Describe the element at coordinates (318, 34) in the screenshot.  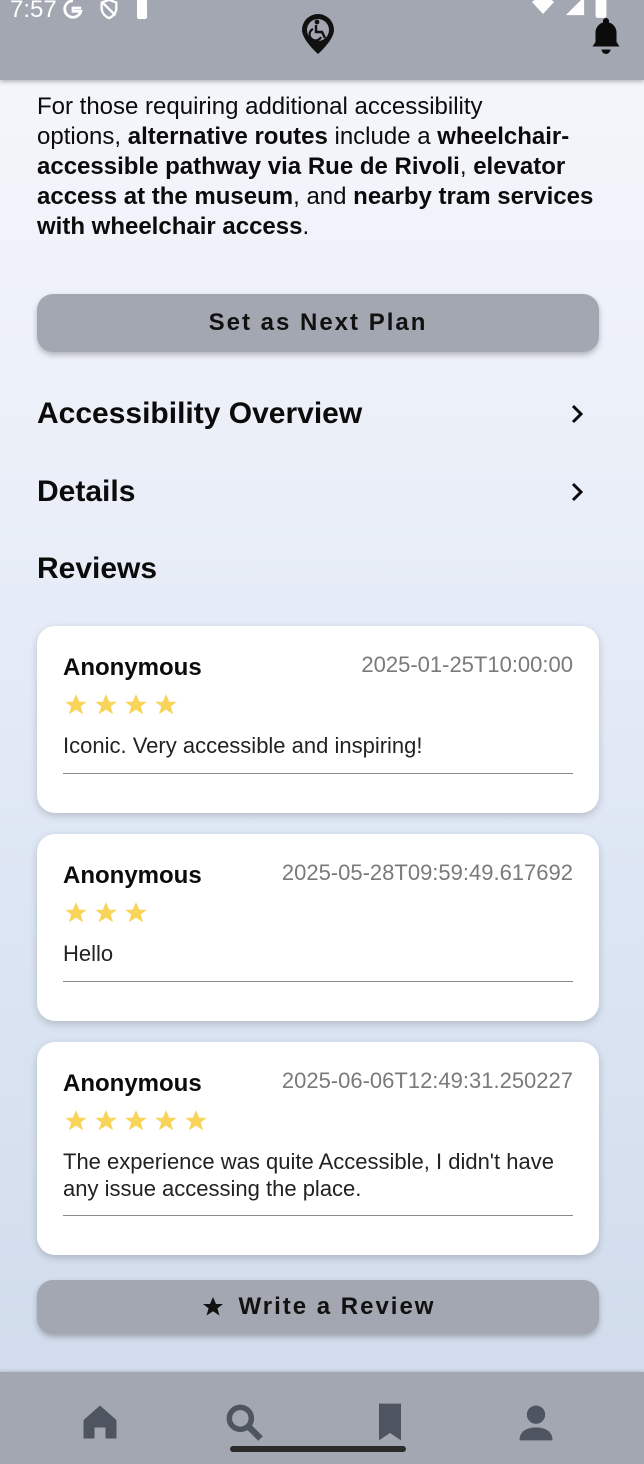
I see `accessibility-logo-icon` at that location.